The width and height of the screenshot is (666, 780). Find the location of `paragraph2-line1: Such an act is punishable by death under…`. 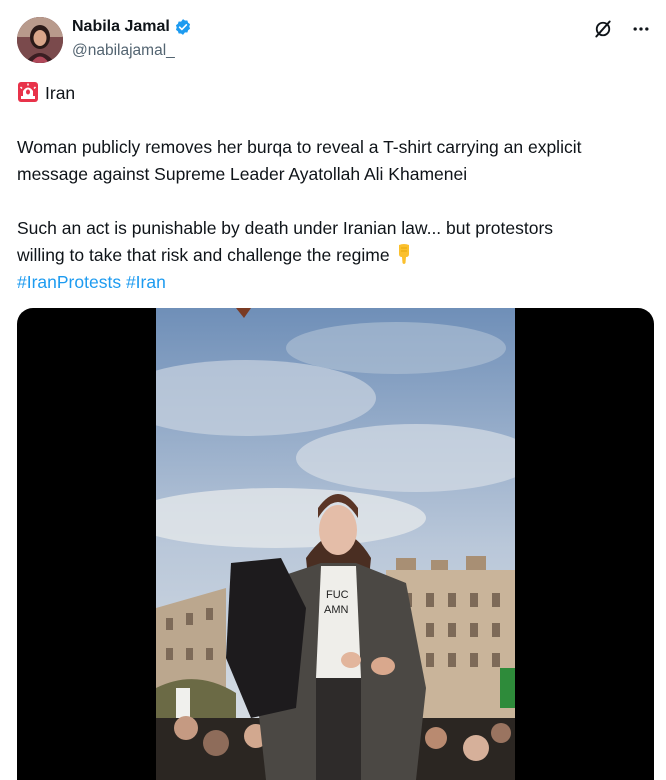

paragraph2-line1: Such an act is punishable by death under… is located at coordinates (285, 228).